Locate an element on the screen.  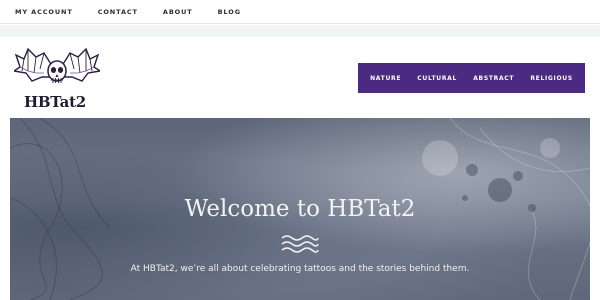
hero-title: Welcome to HBTat2 is located at coordinates (300, 209).